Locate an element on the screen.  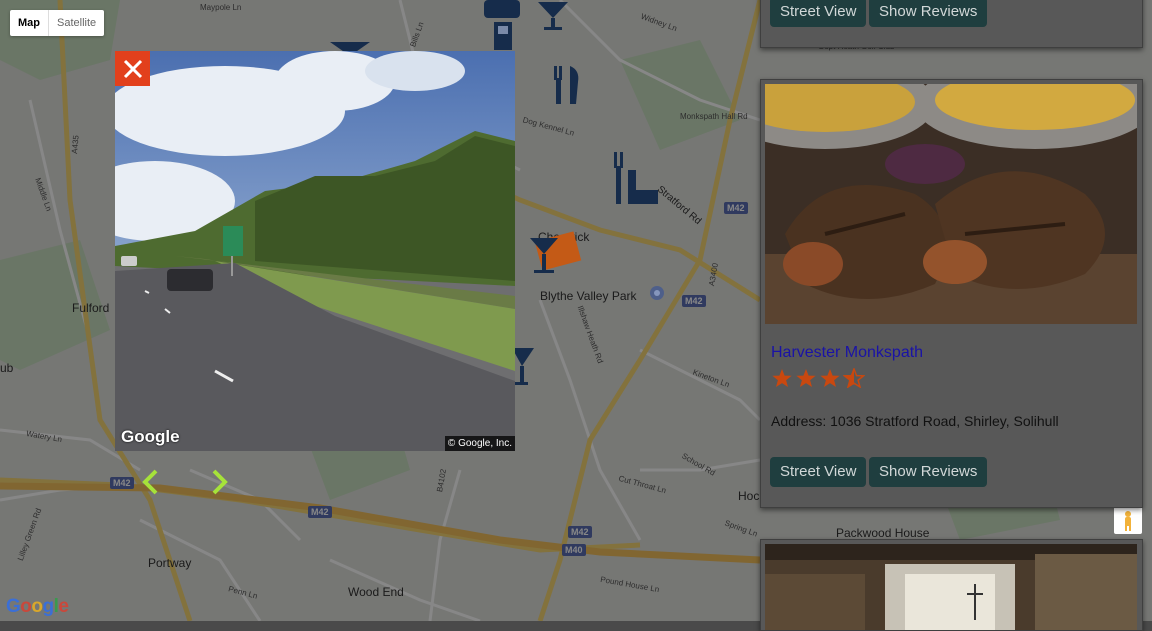
rating-stars is located at coordinates (818, 378).